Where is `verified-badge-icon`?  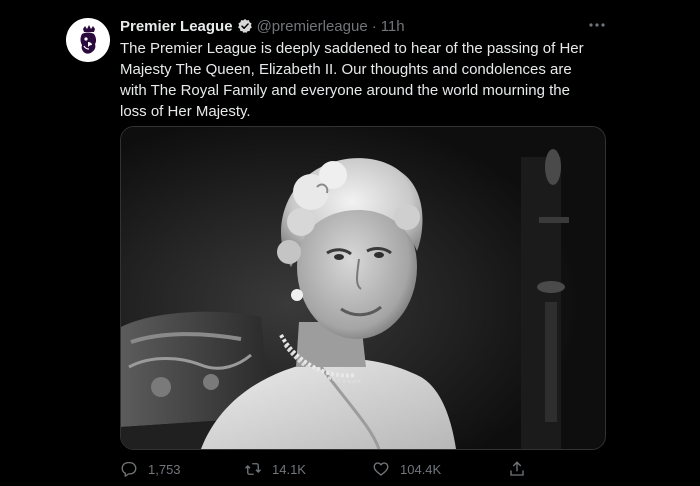 verified-badge-icon is located at coordinates (245, 26).